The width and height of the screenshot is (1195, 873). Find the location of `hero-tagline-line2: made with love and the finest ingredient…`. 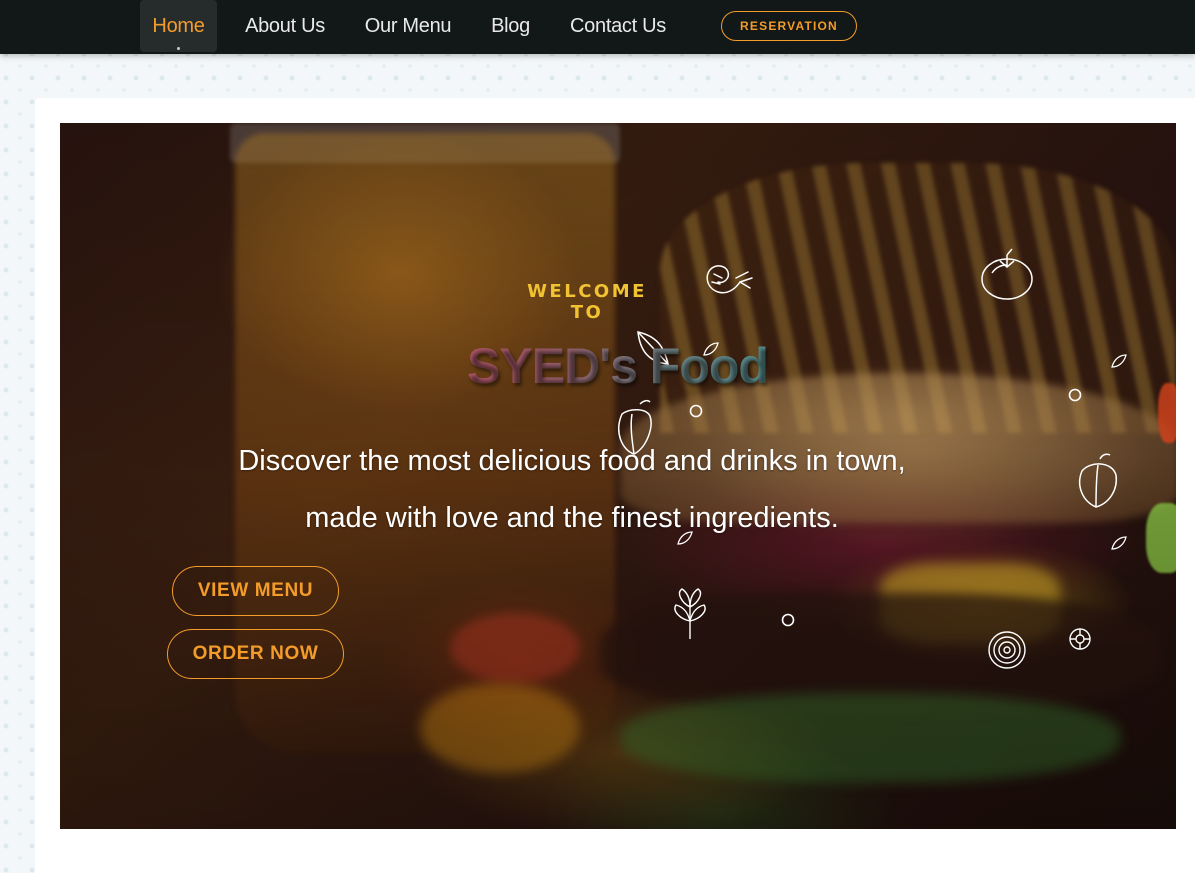

hero-tagline-line2: made with love and the finest ingredient… is located at coordinates (572, 518).